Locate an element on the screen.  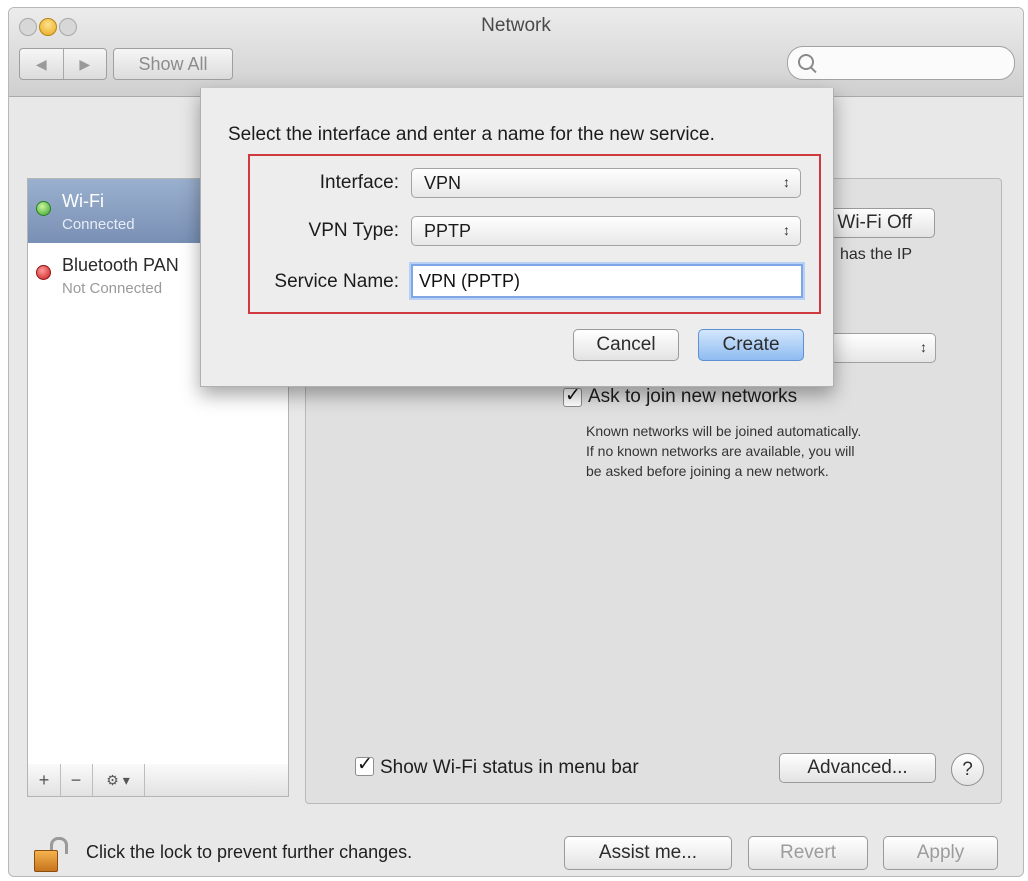
help-line: be asked before joining a new network. is located at coordinates (707, 471).